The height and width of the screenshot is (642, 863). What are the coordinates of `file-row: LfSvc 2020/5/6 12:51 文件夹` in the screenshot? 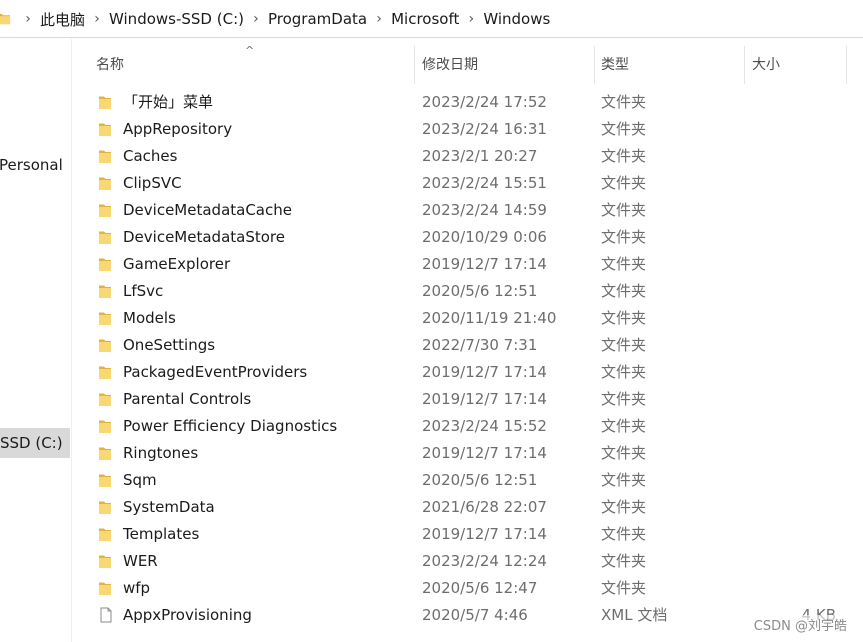 It's located at (471, 291).